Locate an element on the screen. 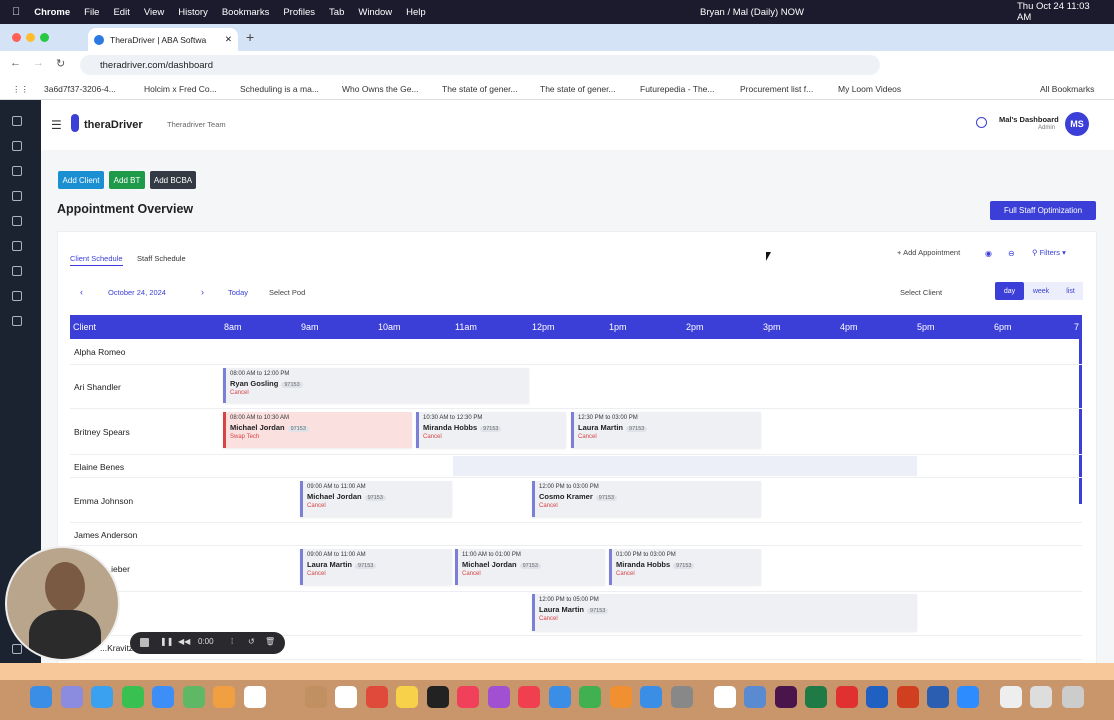 Image resolution: width=1114 pixels, height=720 pixels. music-icon is located at coordinates (468, 697).